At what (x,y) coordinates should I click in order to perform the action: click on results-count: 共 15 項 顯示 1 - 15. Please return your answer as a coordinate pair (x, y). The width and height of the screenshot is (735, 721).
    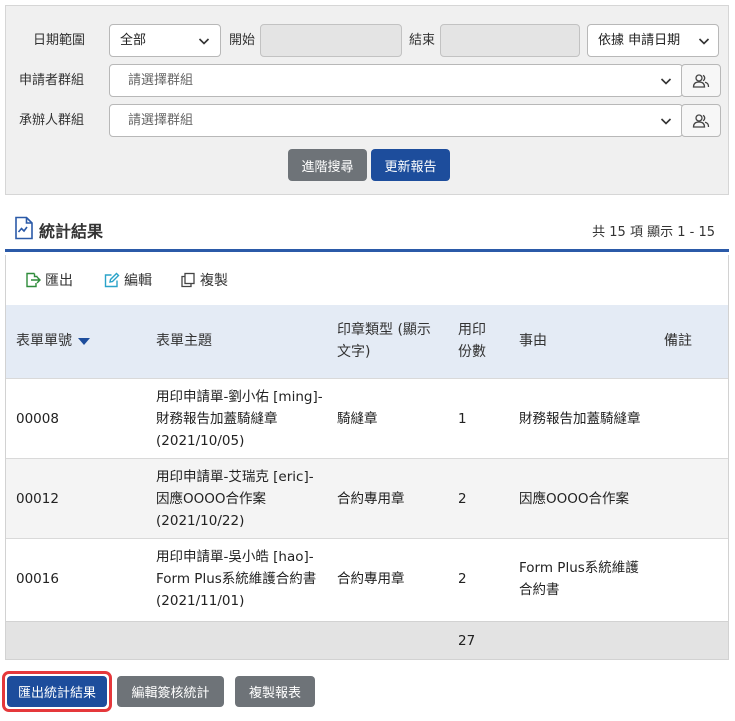
    Looking at the image, I should click on (653, 232).